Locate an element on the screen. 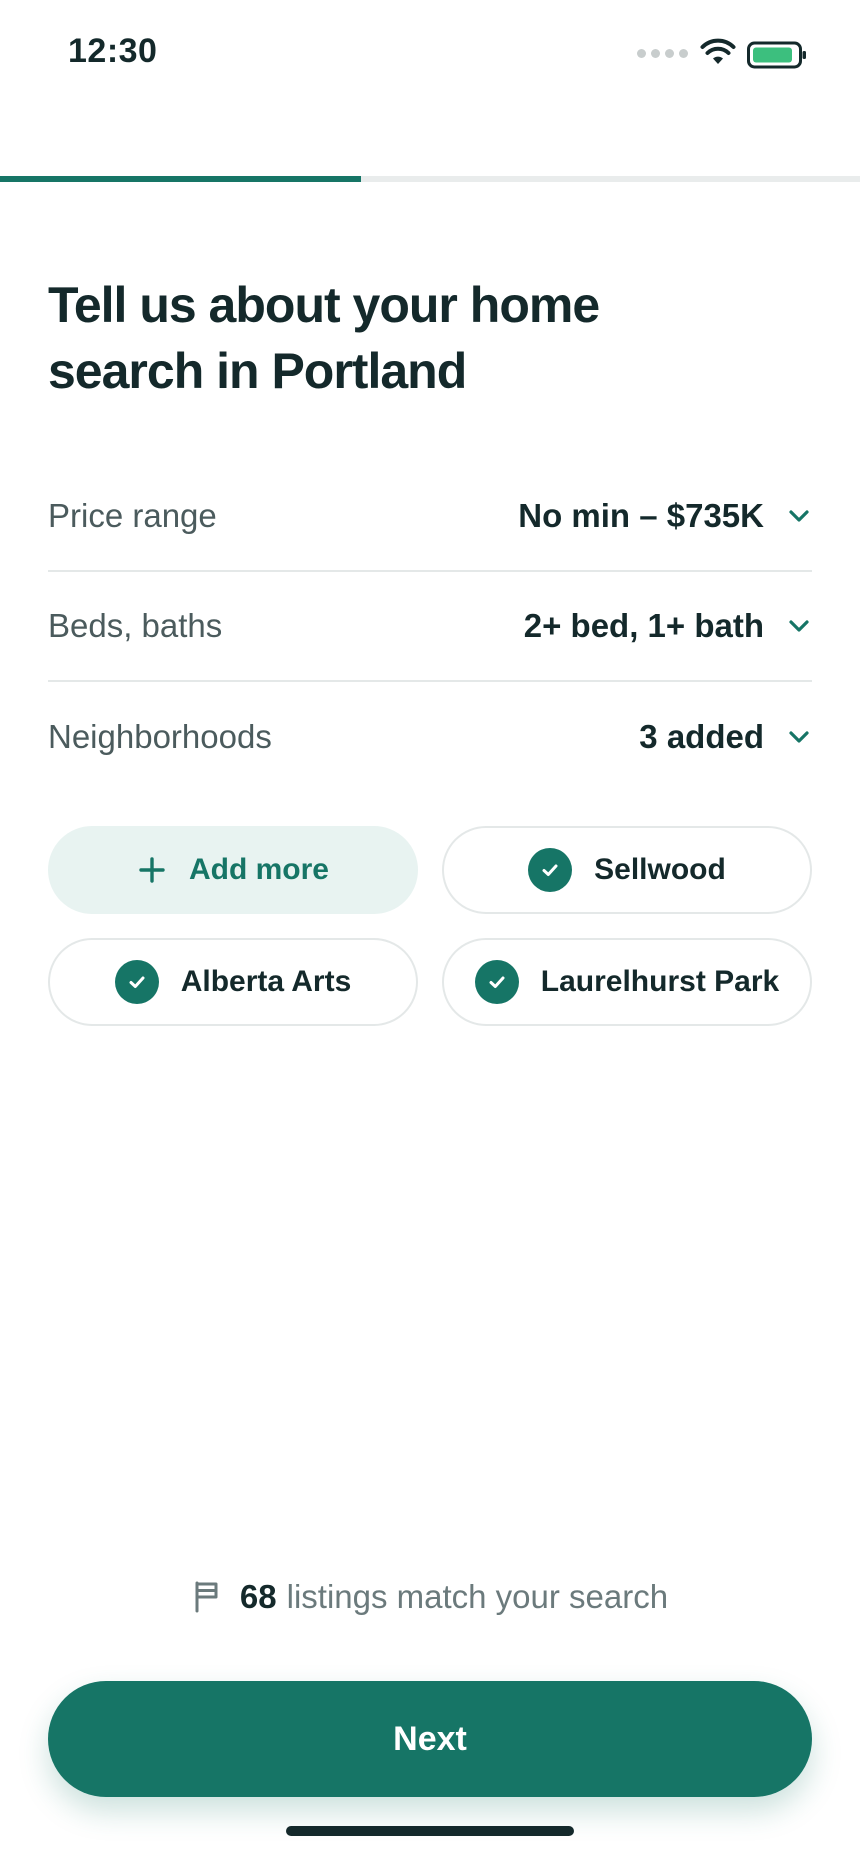 The image size is (860, 1864). neighborhood-chip-sellwood: Sellwood is located at coordinates (627, 870).